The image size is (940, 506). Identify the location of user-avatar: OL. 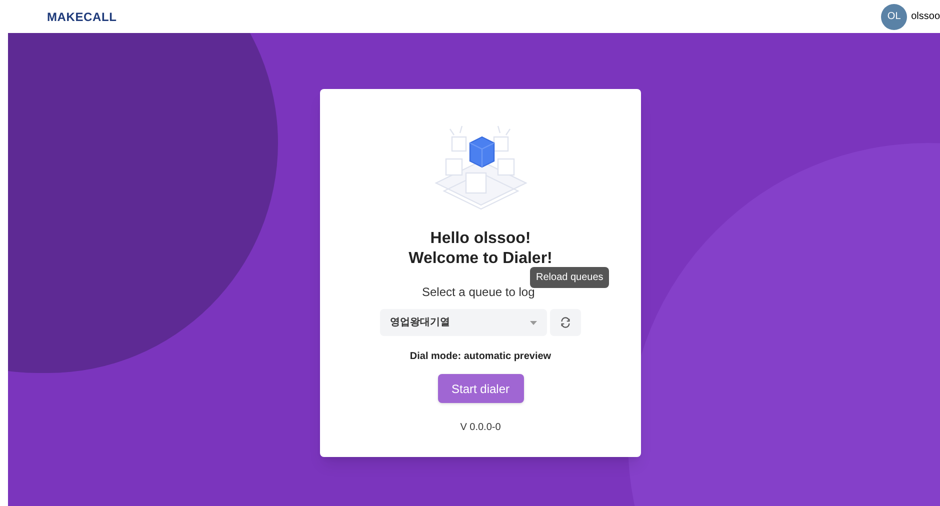
(894, 17).